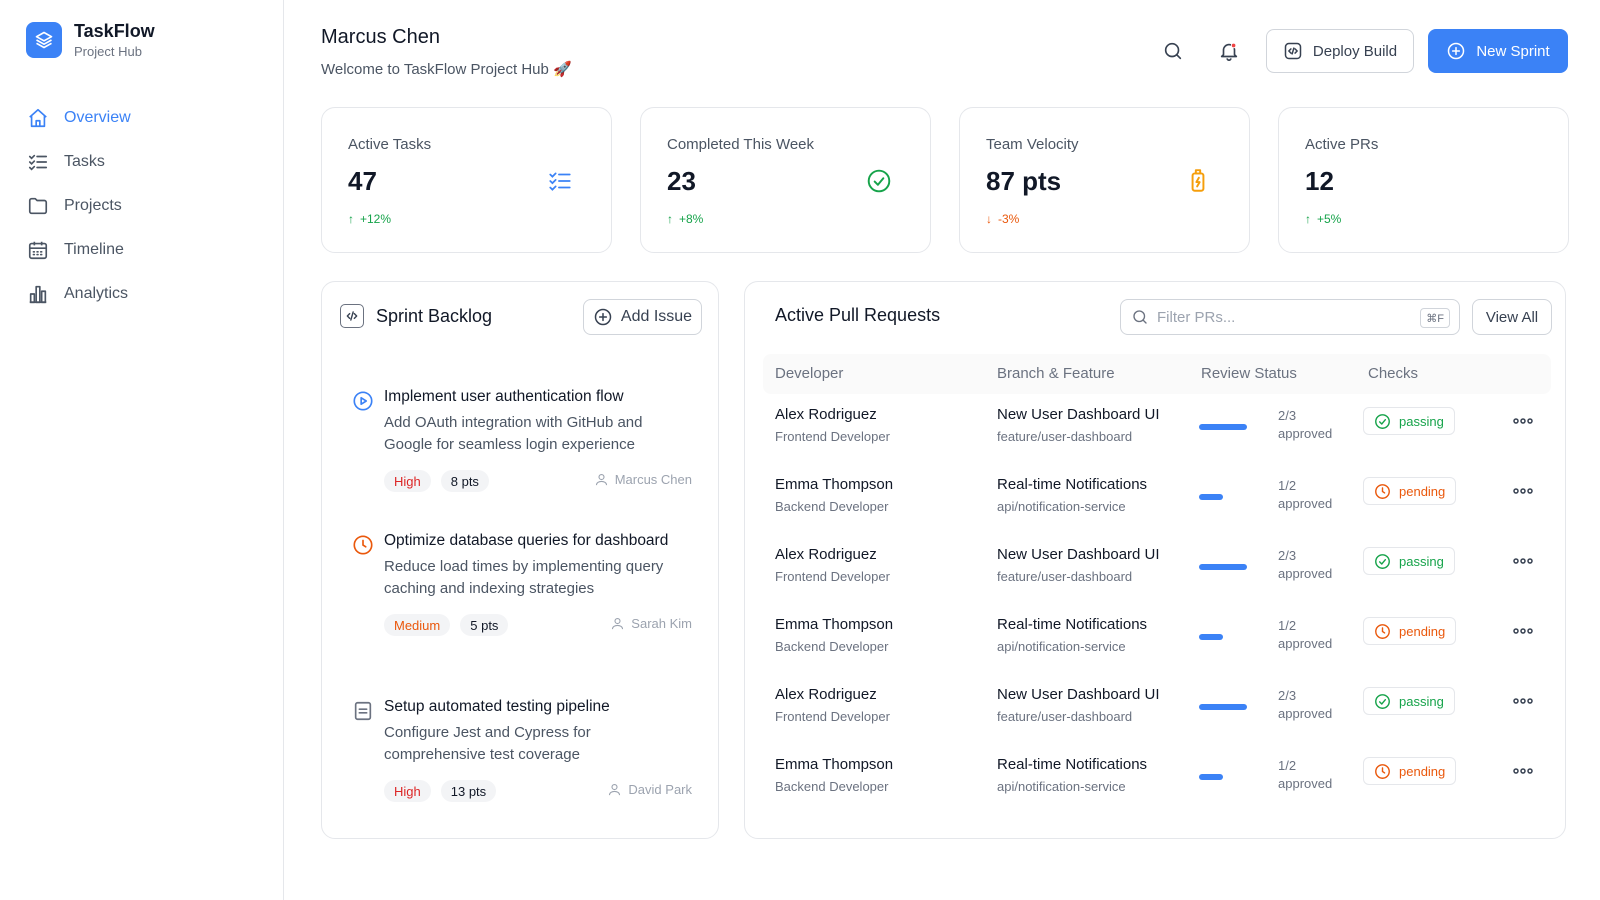 This screenshot has height=900, width=1600. I want to click on developer-role: Backend Developer, so click(832, 506).